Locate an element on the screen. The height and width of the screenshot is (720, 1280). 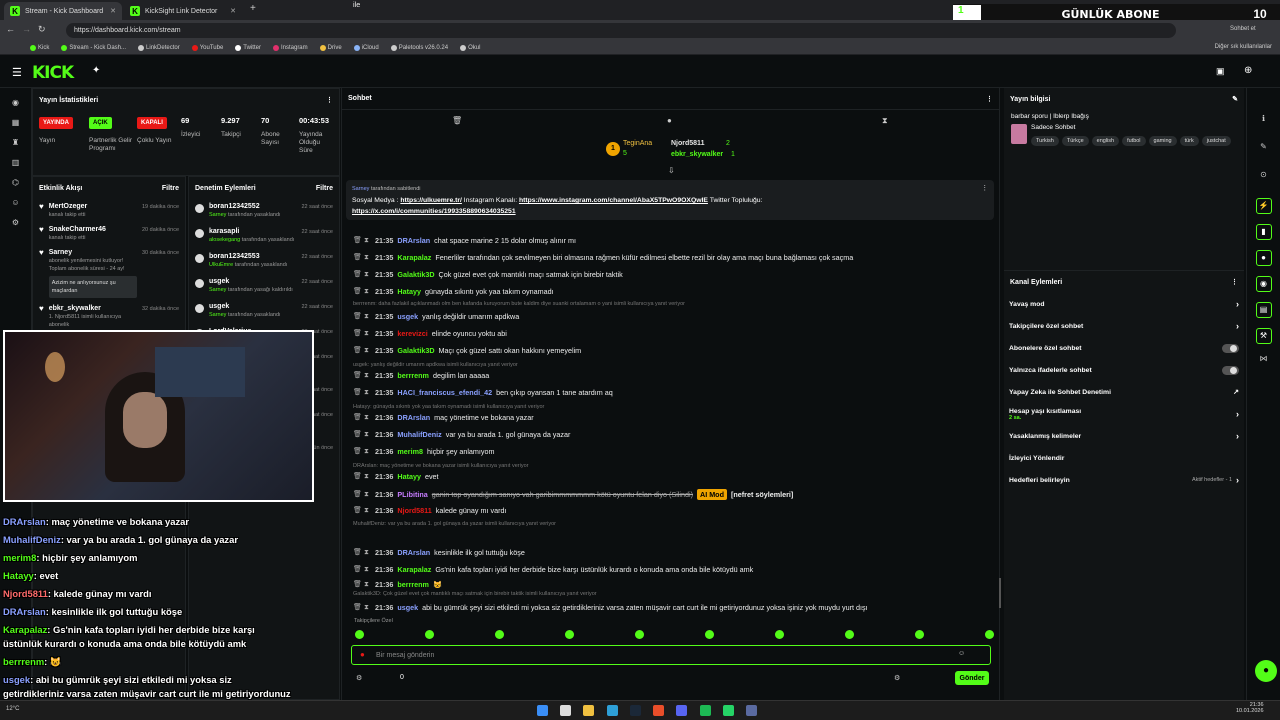
tag-chip: futbol is located at coordinates (1134, 141).